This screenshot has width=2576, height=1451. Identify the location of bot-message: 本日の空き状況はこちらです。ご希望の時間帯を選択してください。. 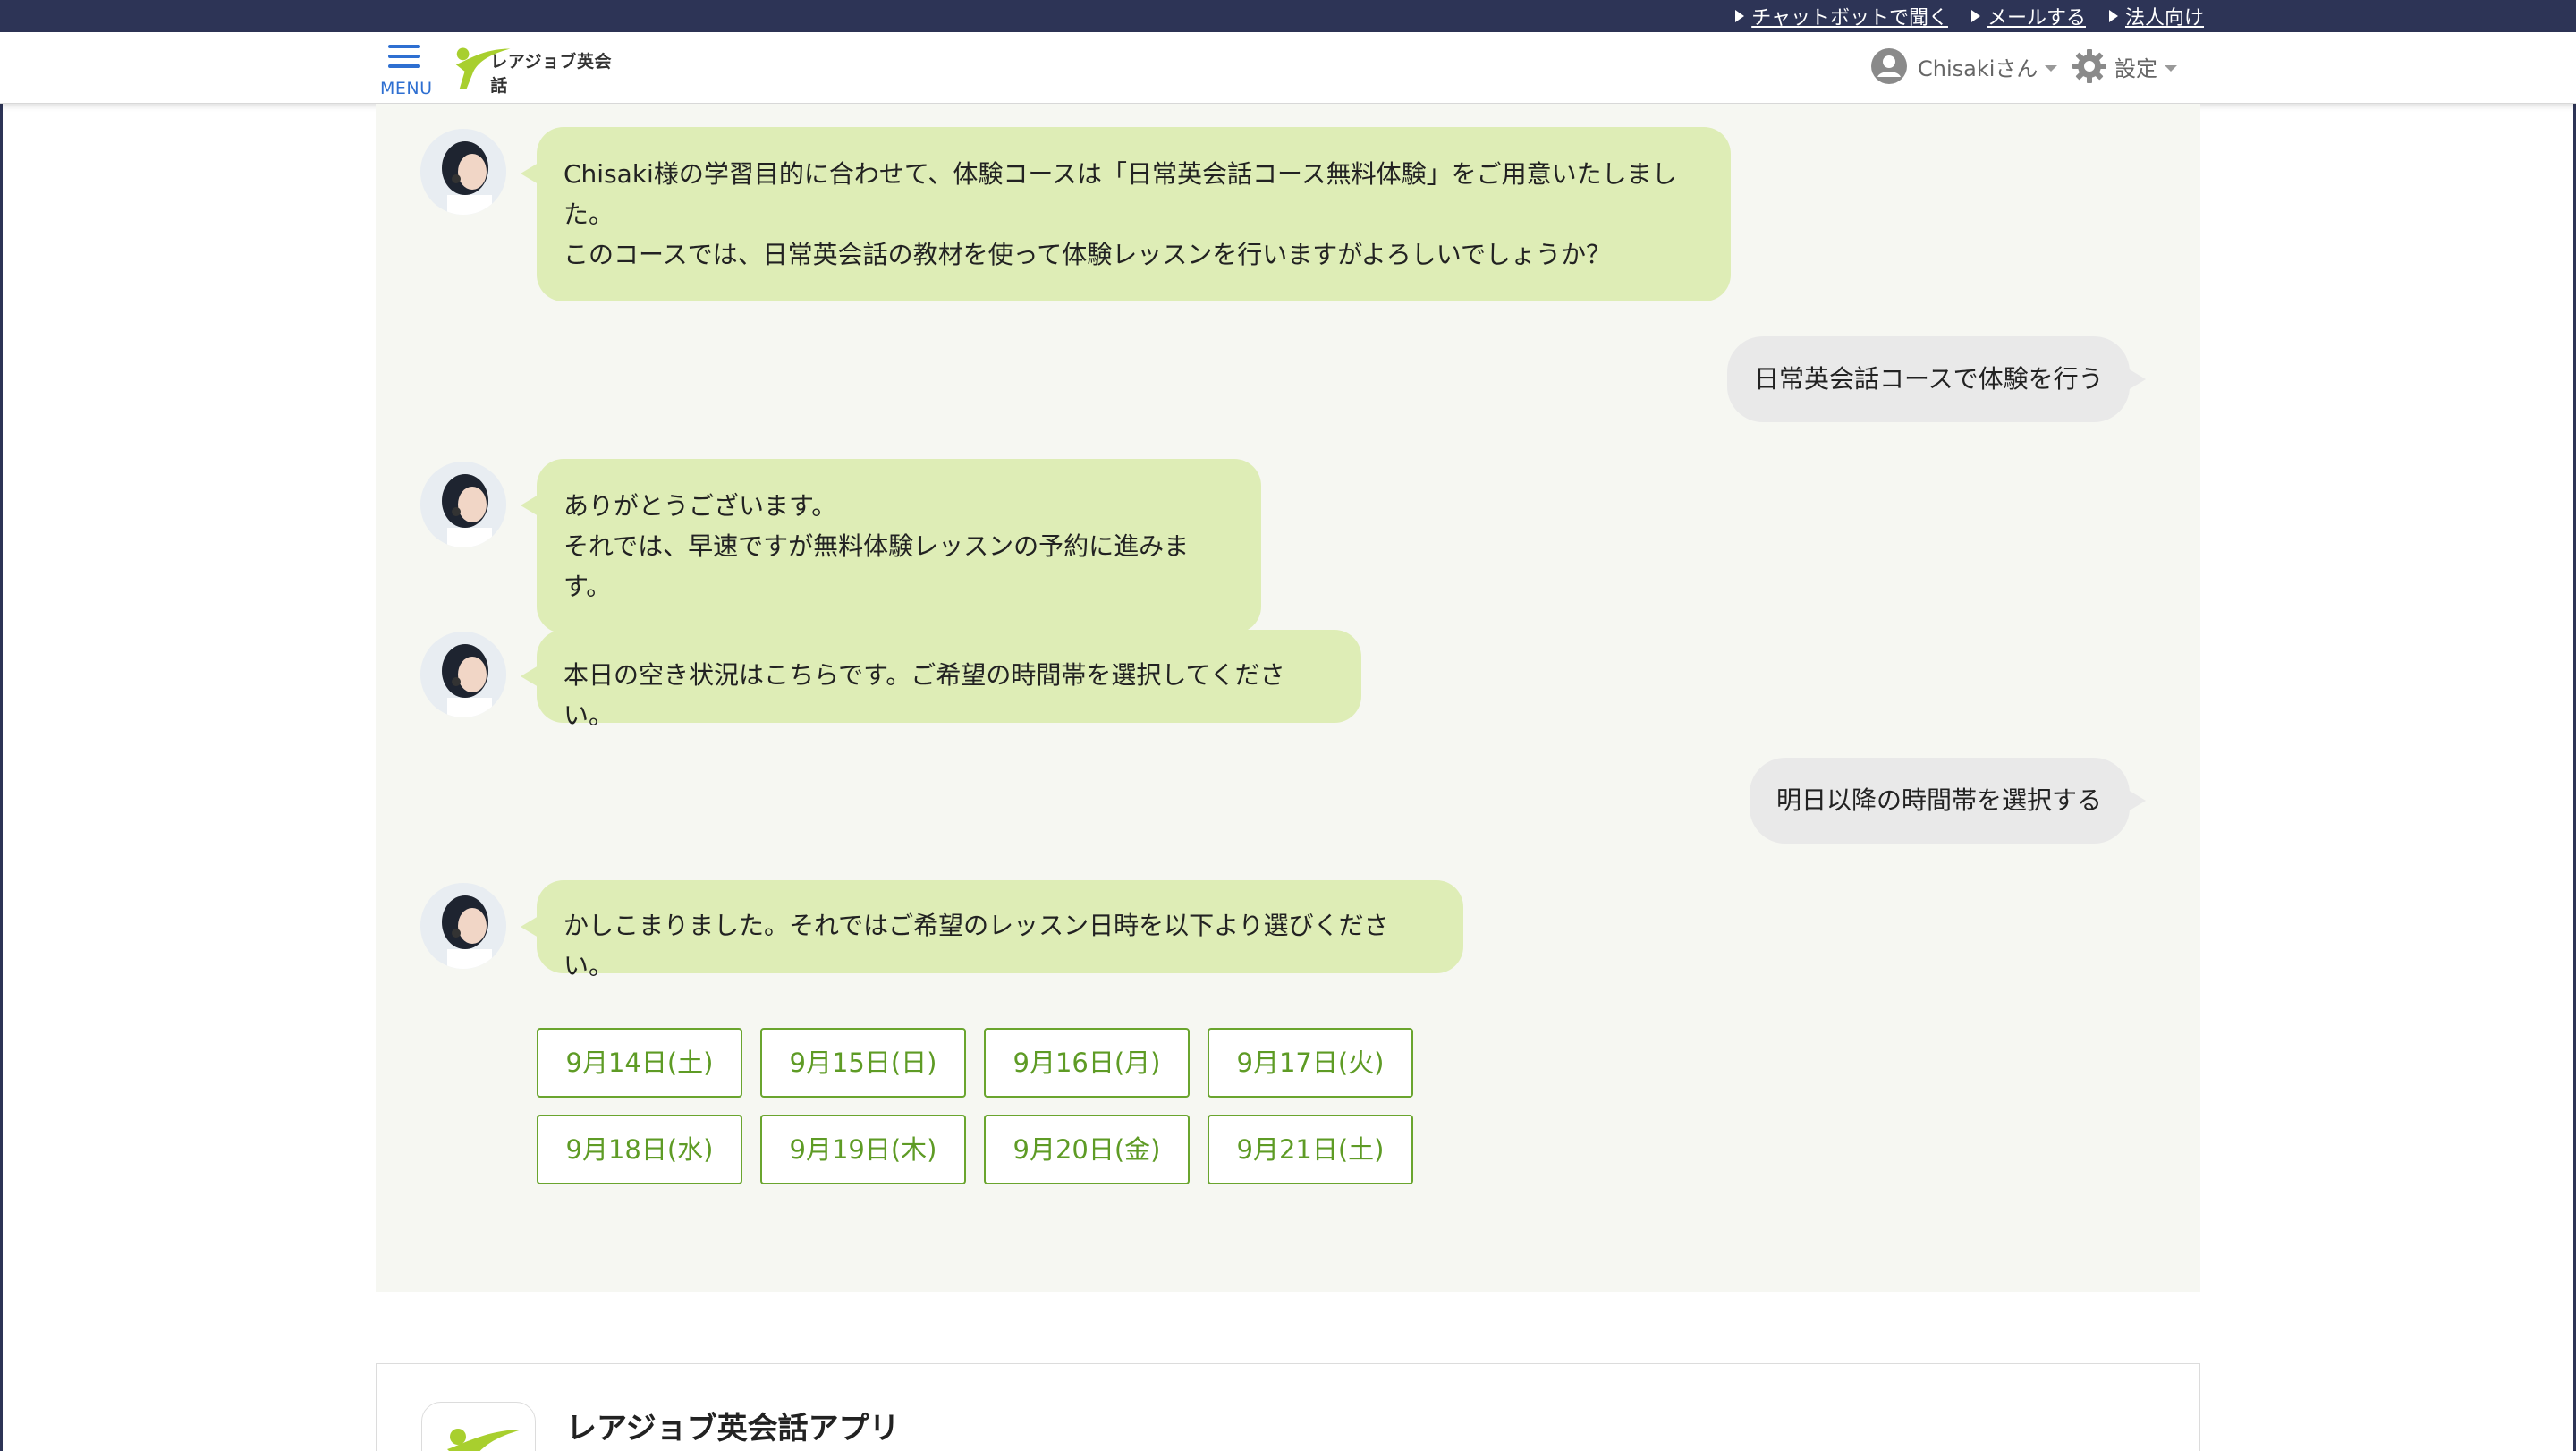
(941, 680).